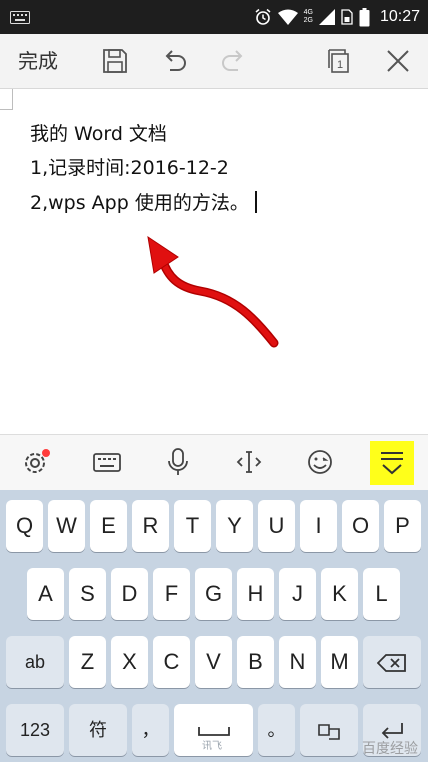  I want to click on key-h: H, so click(255, 594).